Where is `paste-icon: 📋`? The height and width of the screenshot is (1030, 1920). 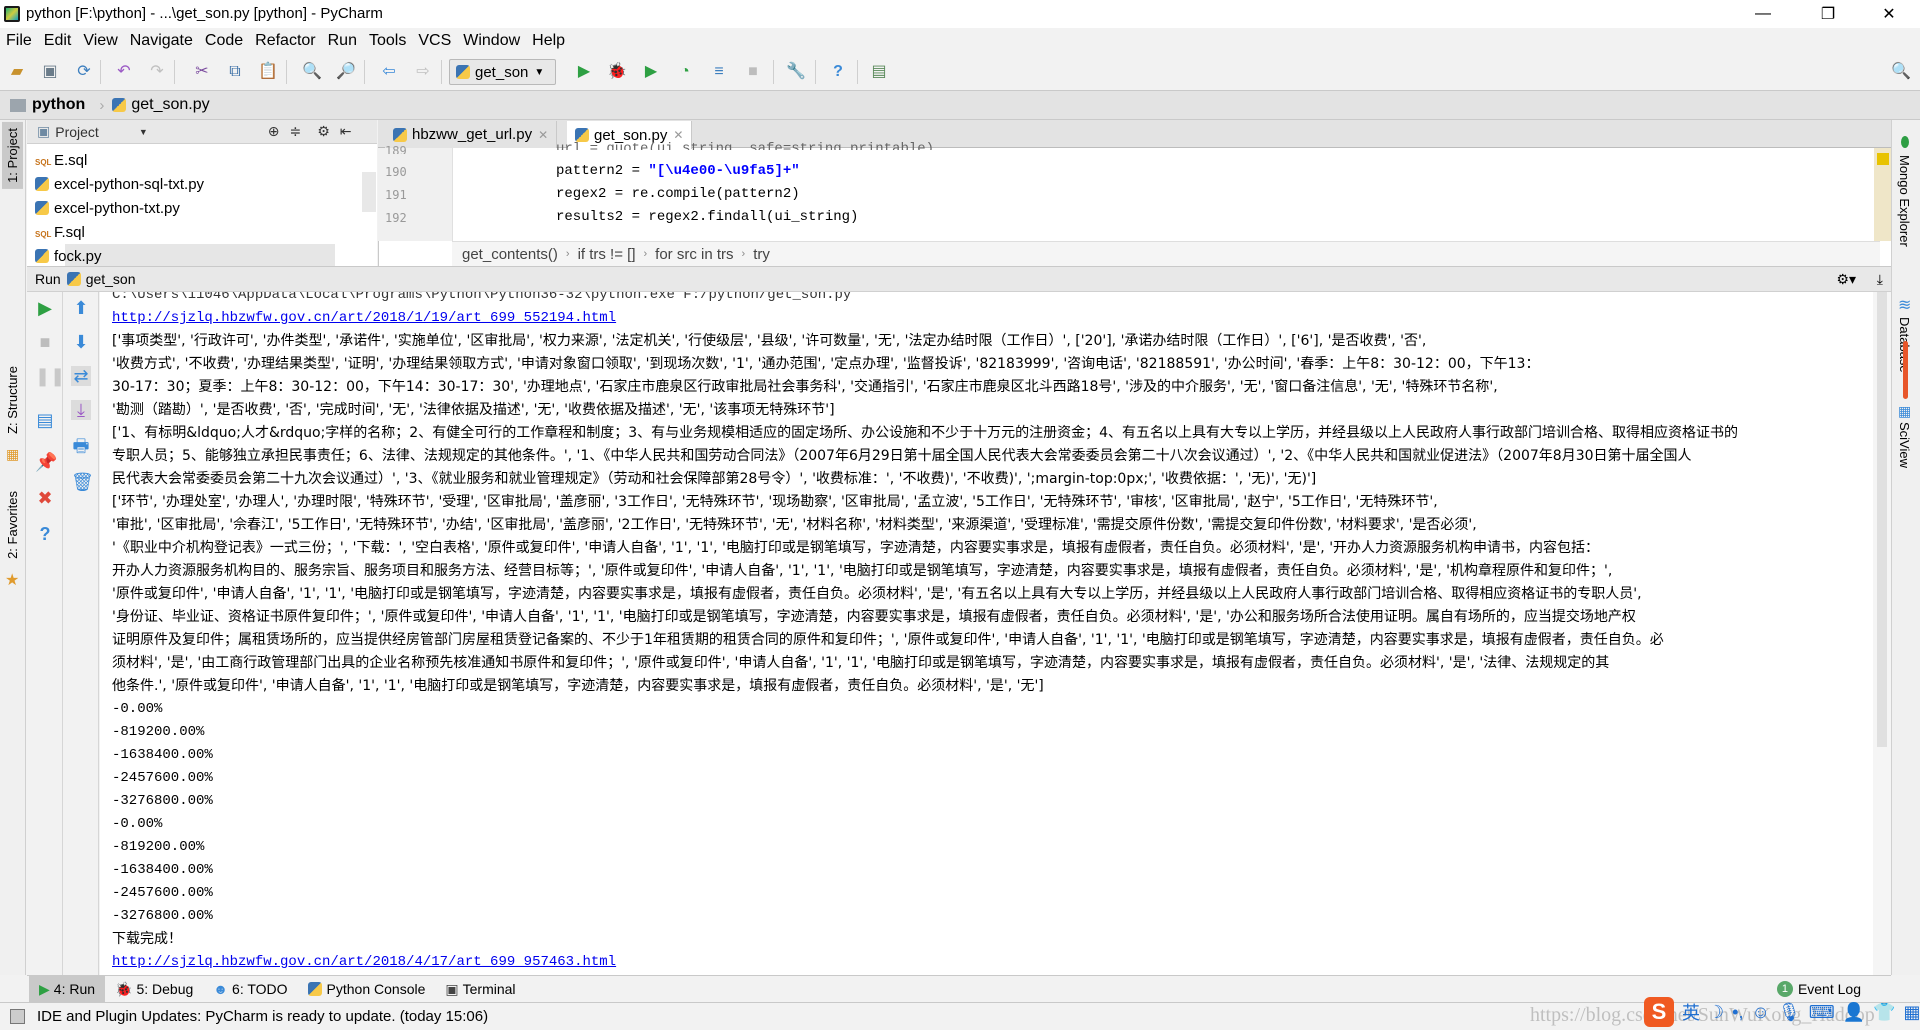 paste-icon: 📋 is located at coordinates (268, 72).